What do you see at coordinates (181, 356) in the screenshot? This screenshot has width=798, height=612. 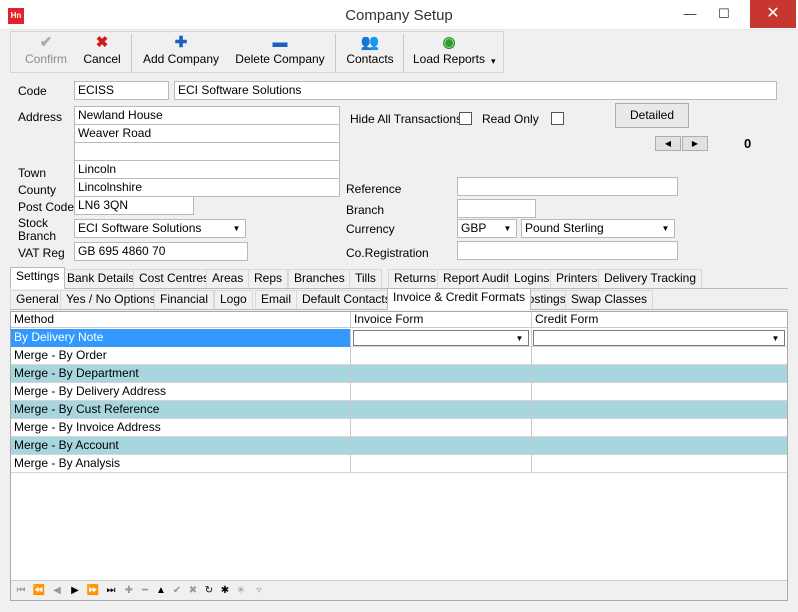 I see `method-cell: Merge - By Order` at bounding box center [181, 356].